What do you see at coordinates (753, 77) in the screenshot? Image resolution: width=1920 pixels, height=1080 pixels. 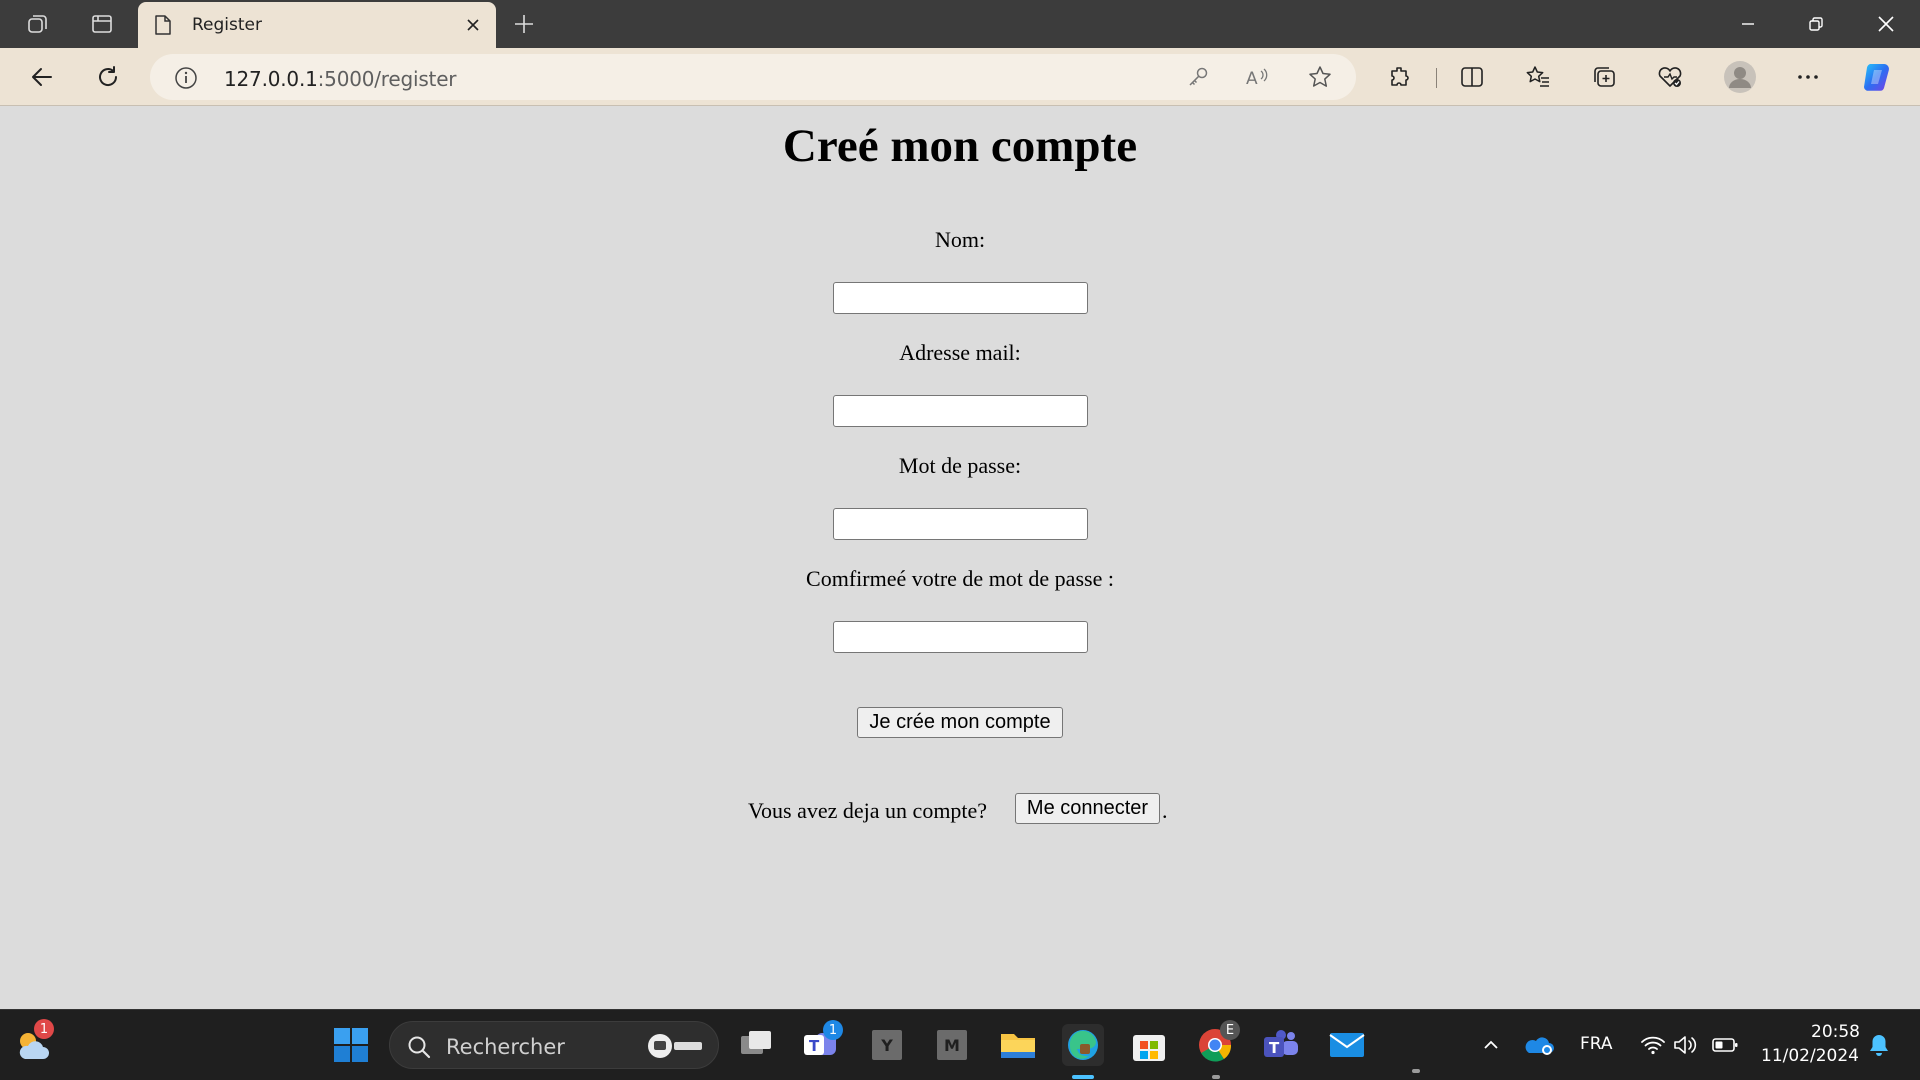 I see `address-bar: 127.0.0.1:5000/register A` at bounding box center [753, 77].